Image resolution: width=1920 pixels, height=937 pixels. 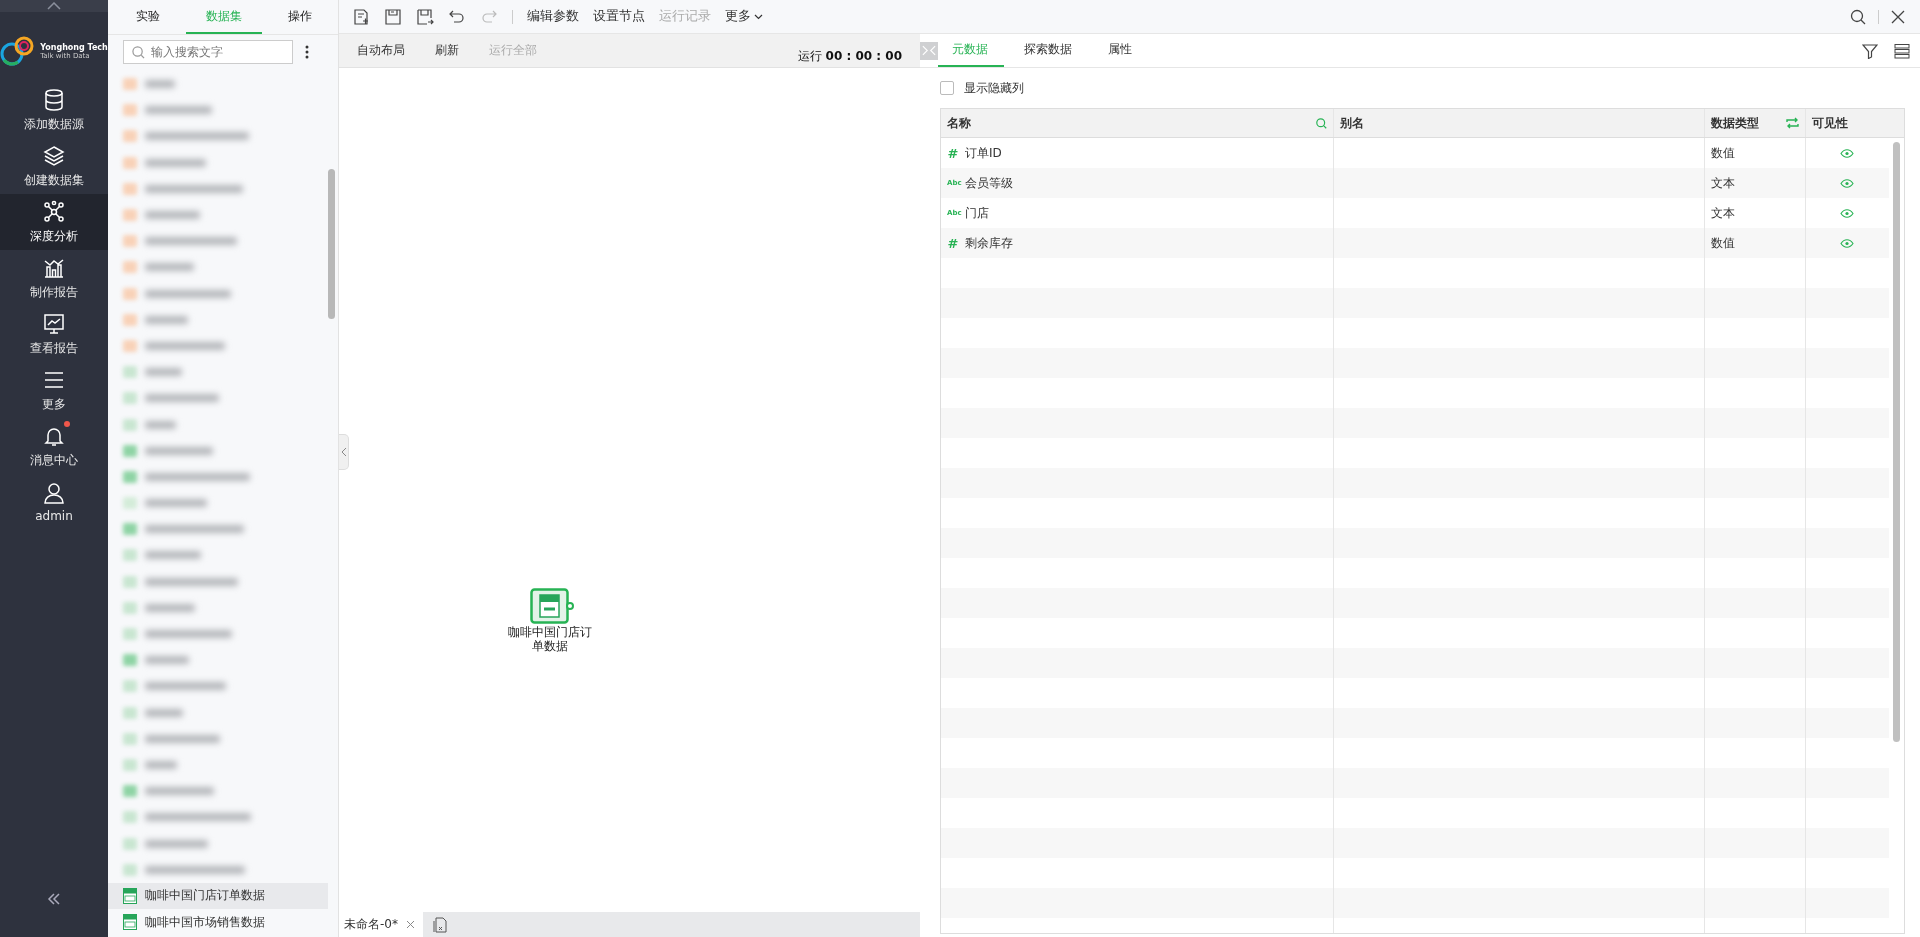 What do you see at coordinates (54, 278) in the screenshot?
I see `nav-item: 制作报告` at bounding box center [54, 278].